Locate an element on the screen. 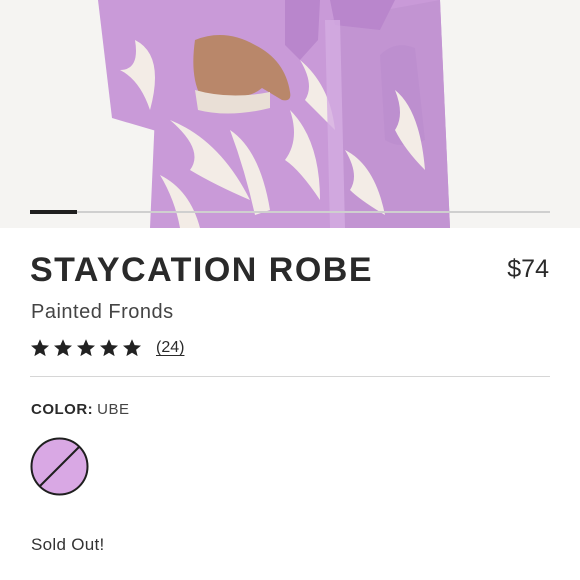  gallery-progress-indicator is located at coordinates (53, 212).